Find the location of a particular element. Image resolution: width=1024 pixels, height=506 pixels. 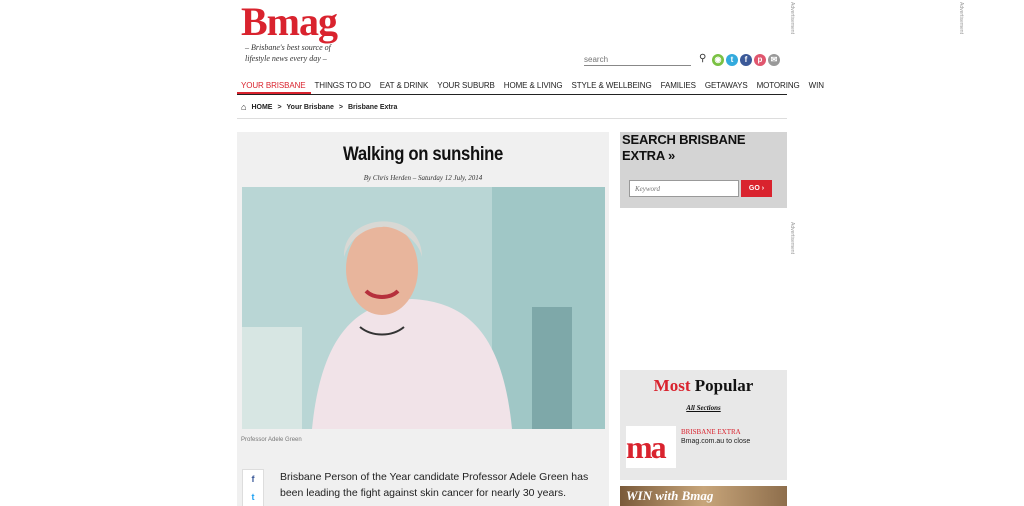

nav-motoring: MOTORING is located at coordinates (779, 86).